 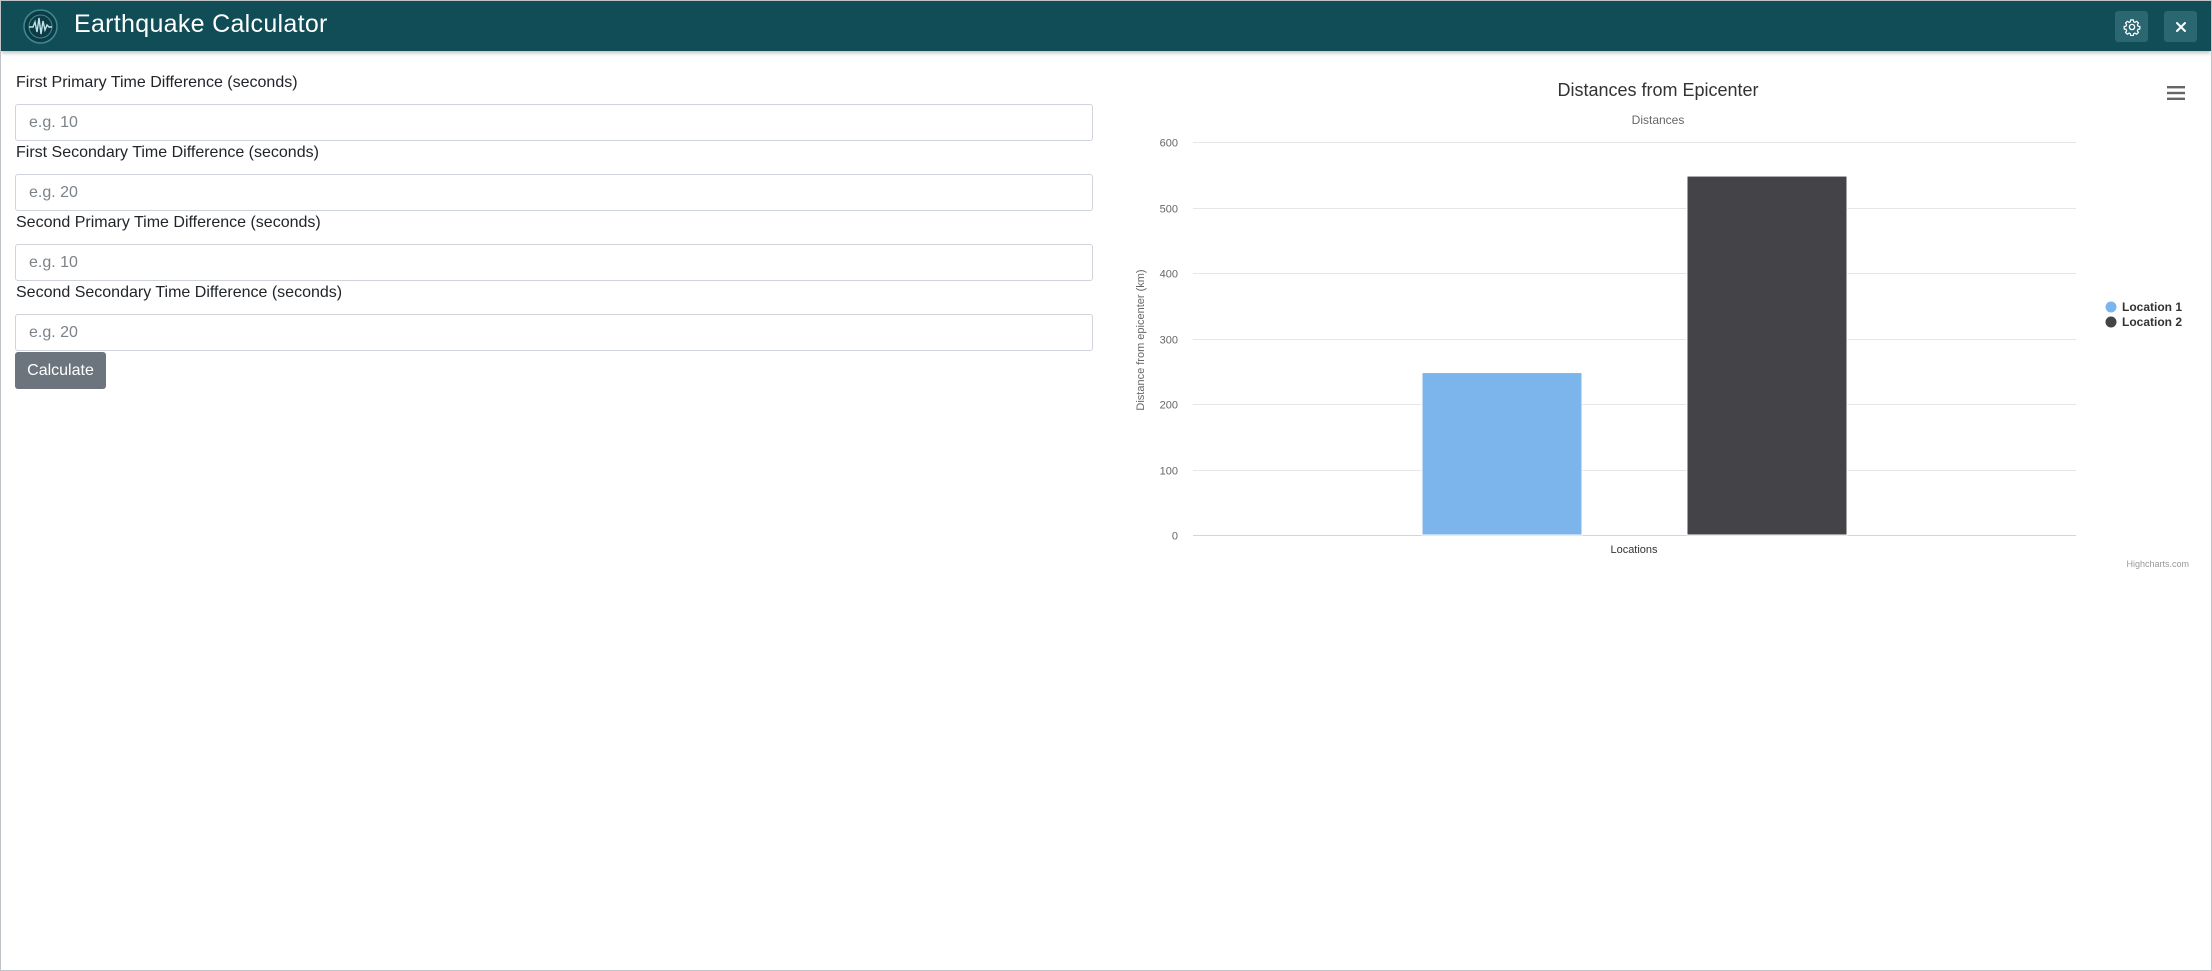 What do you see at coordinates (1169, 144) in the screenshot?
I see `y-tick-label: 600` at bounding box center [1169, 144].